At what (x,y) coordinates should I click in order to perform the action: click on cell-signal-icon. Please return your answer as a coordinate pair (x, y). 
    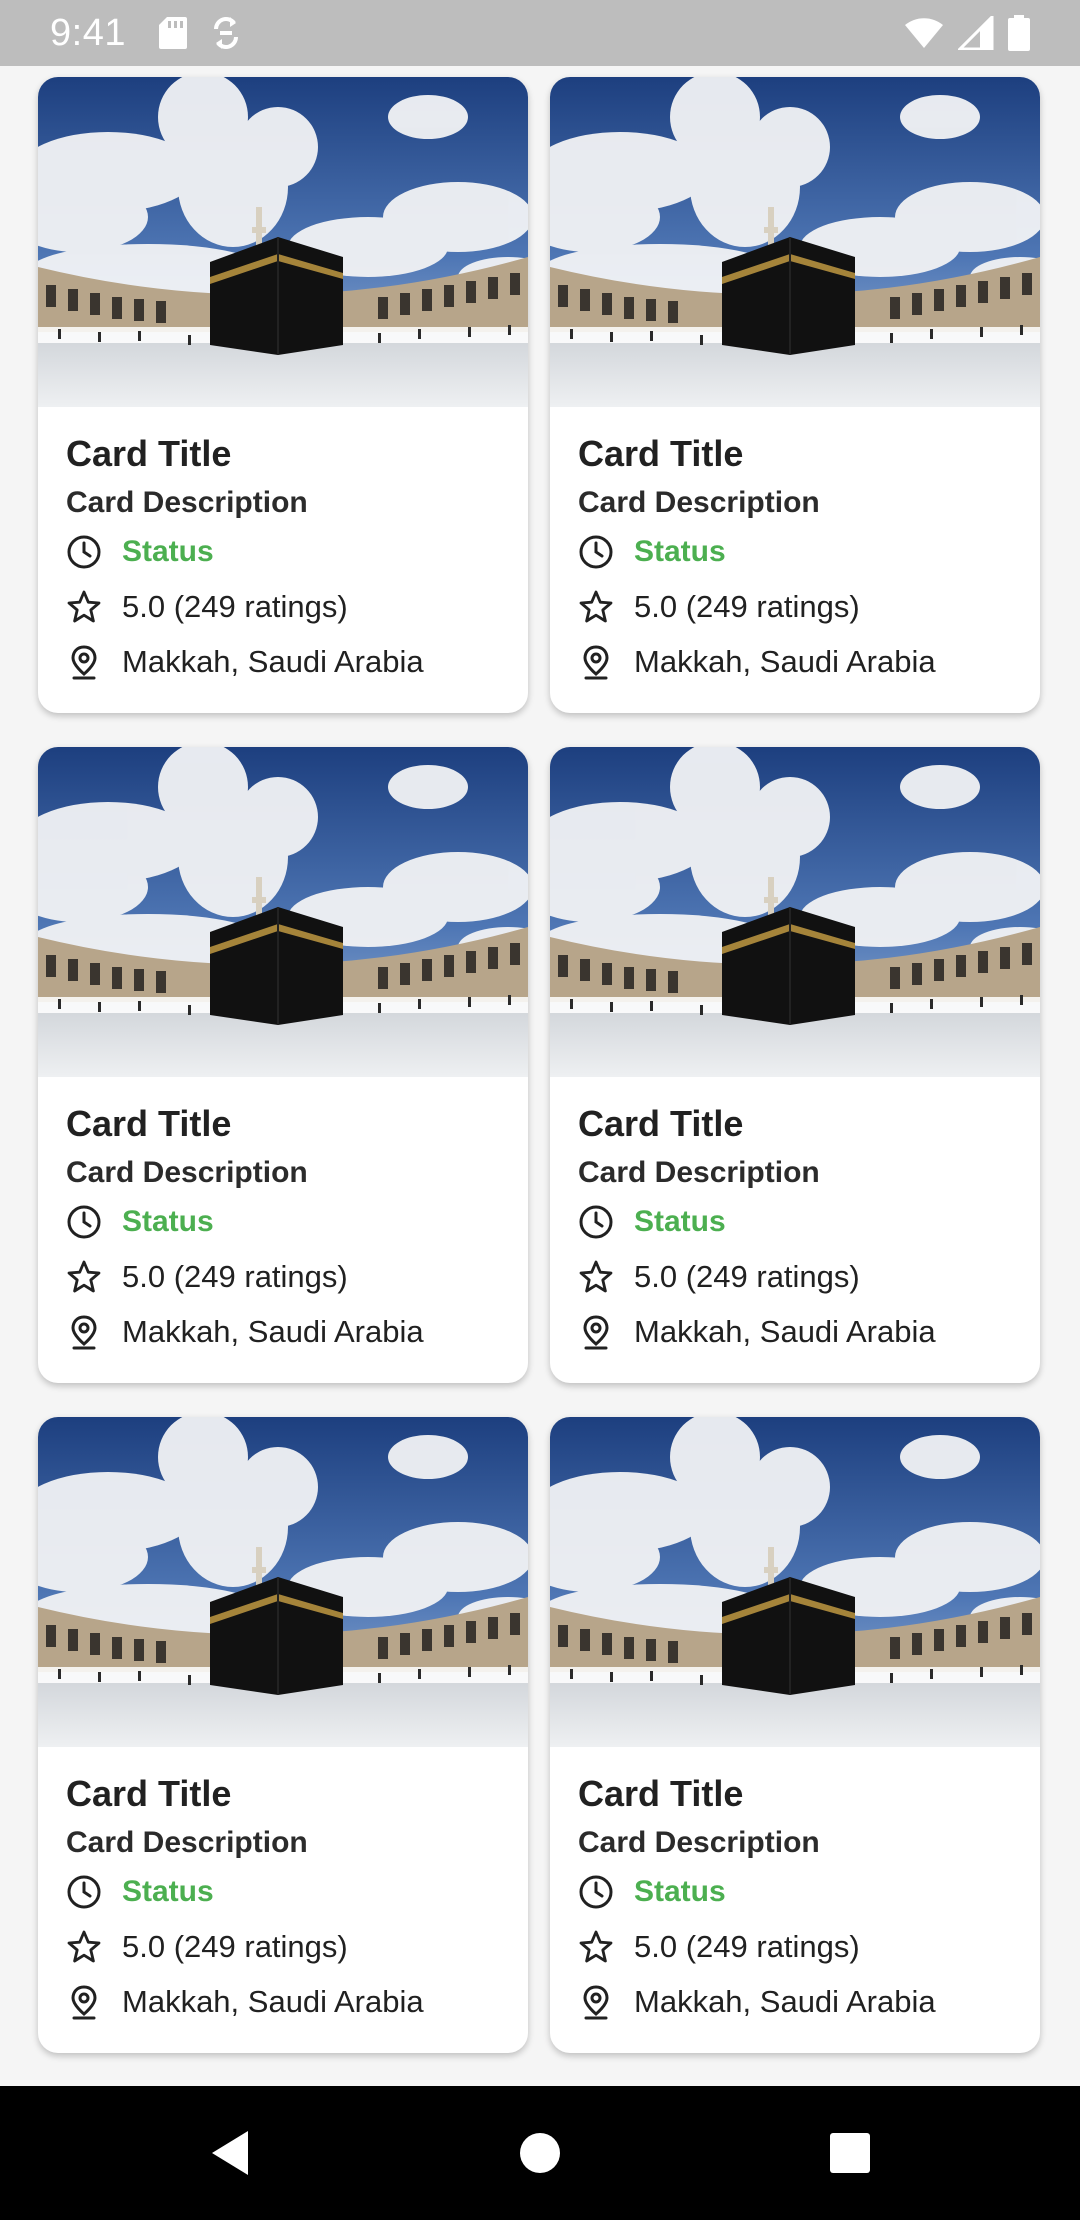
    Looking at the image, I should click on (976, 33).